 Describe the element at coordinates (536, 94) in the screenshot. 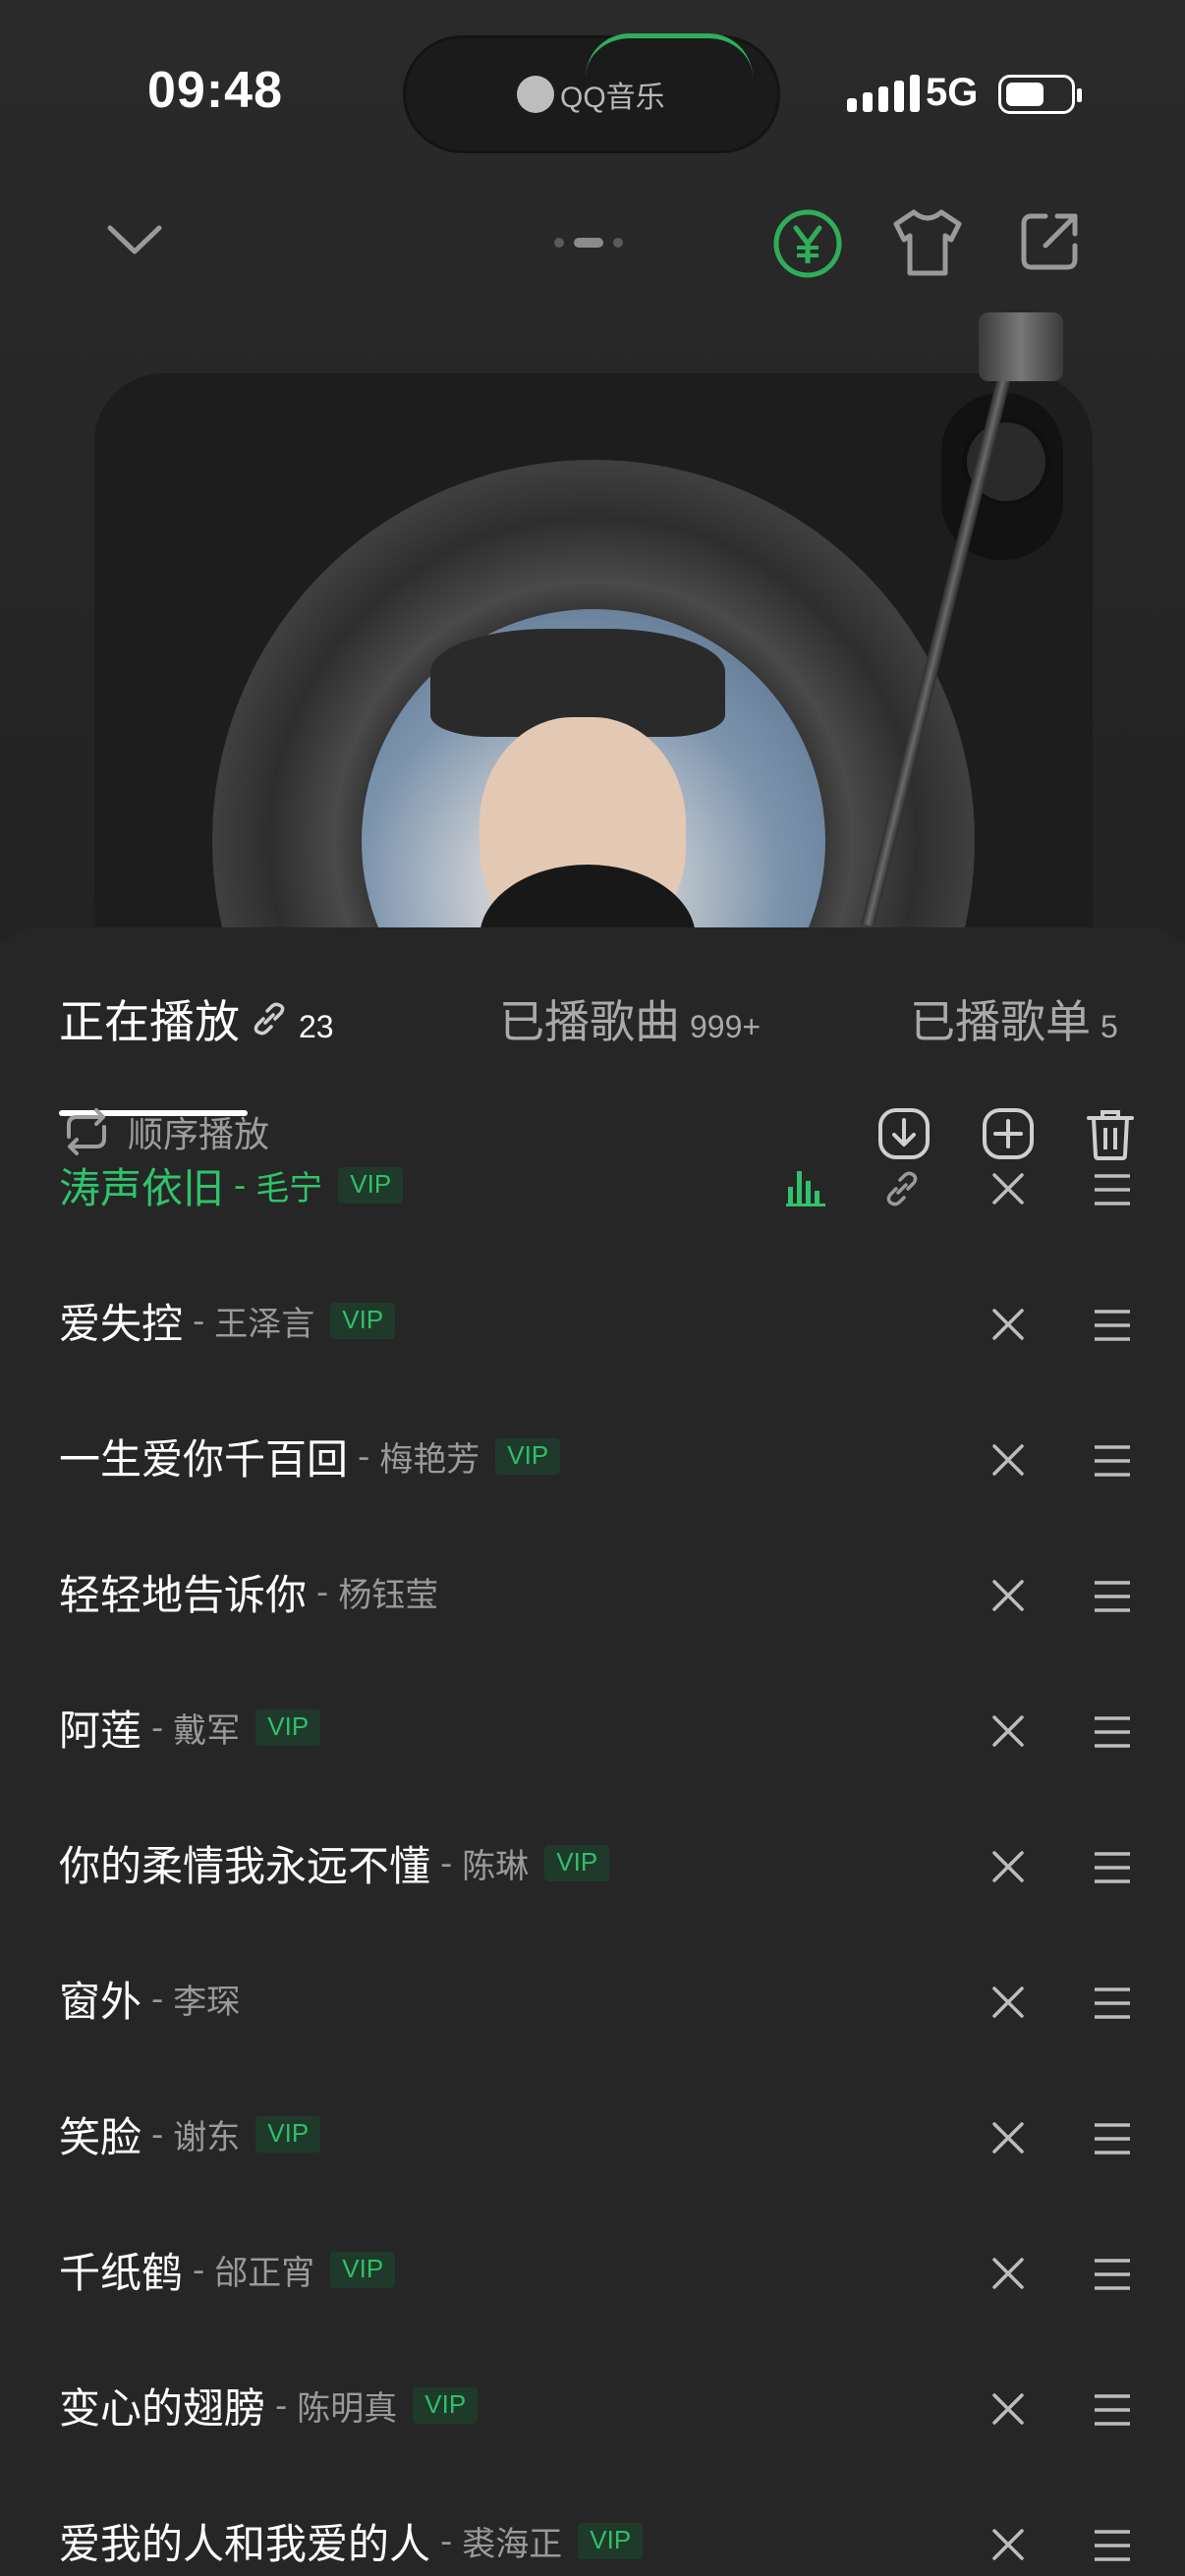

I see `qq-music-logo-icon` at that location.